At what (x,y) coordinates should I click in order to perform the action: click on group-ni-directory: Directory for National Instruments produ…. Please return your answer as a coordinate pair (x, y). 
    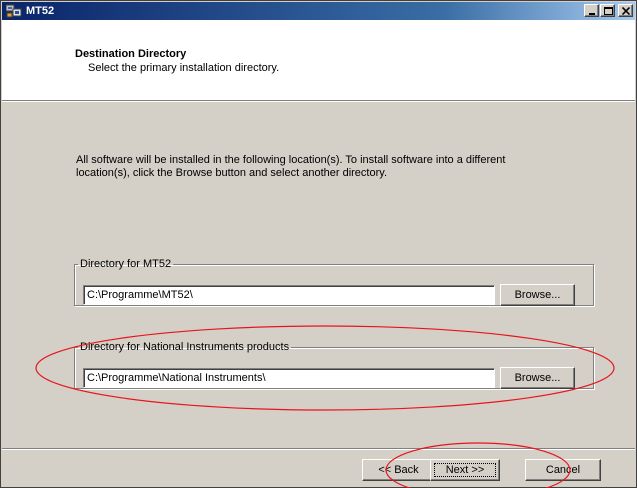
    Looking at the image, I should click on (334, 365).